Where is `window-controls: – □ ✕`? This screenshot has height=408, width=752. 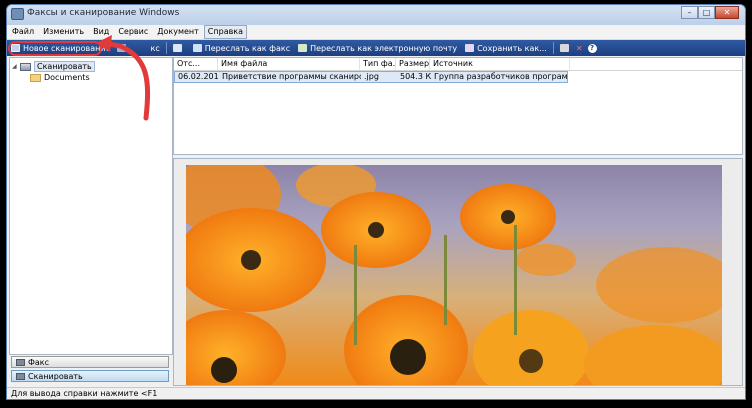 window-controls: – □ ✕ is located at coordinates (710, 12).